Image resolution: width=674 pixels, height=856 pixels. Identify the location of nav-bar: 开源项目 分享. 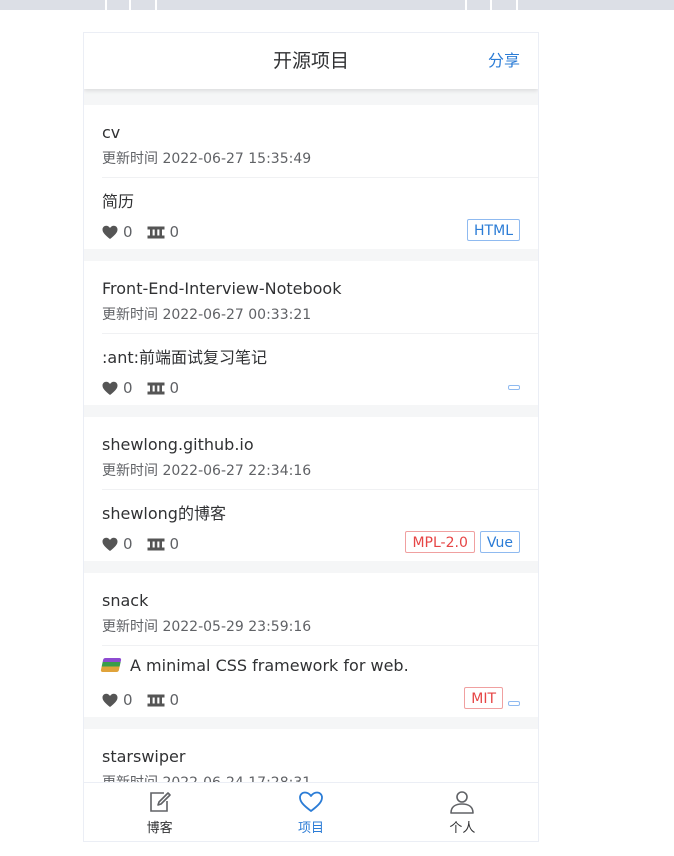
(311, 61).